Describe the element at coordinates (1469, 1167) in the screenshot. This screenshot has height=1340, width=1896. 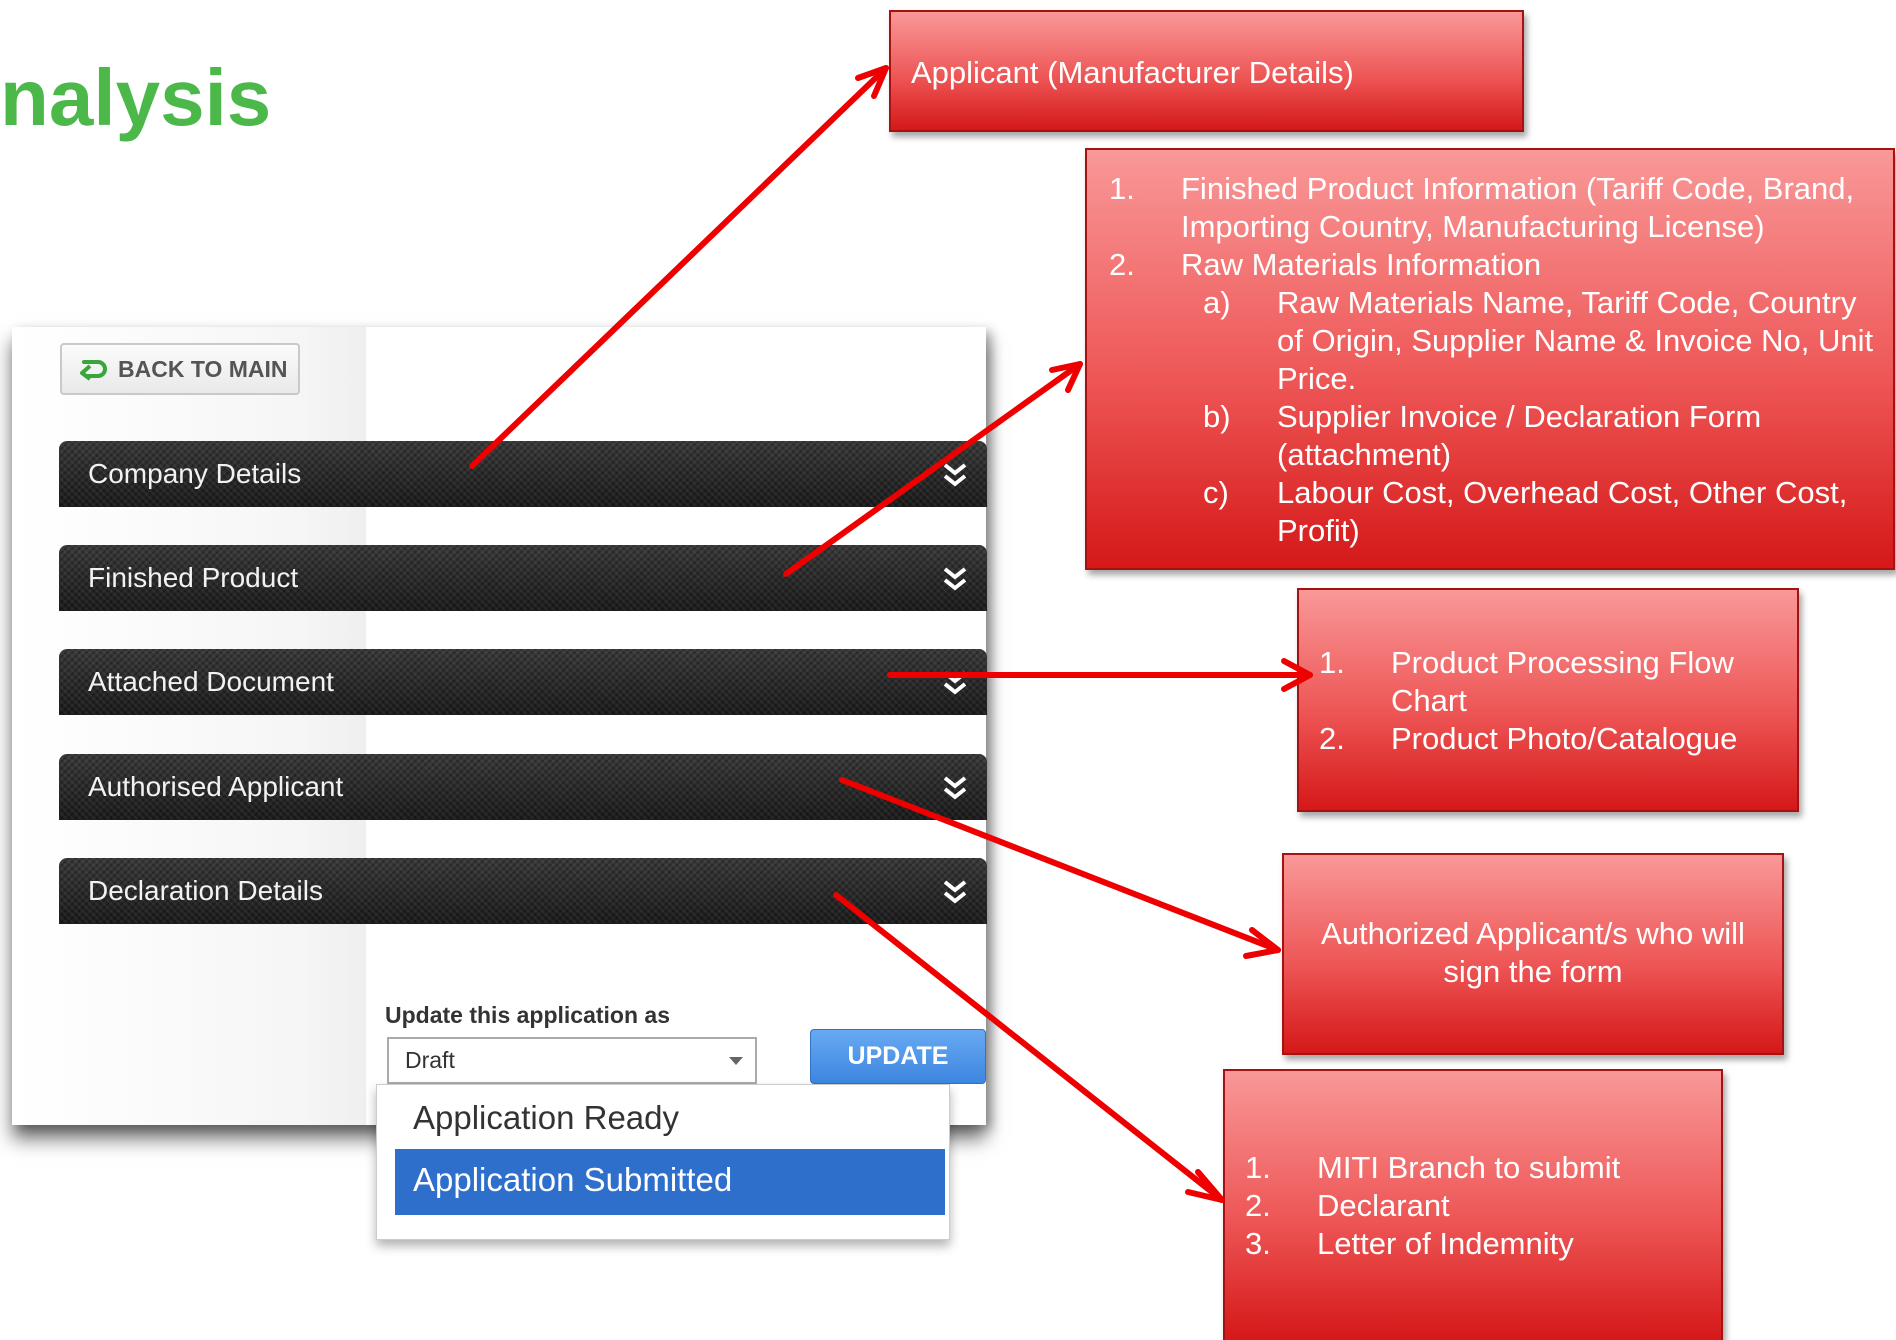
I see `list-text: MITI Branch to submit` at that location.